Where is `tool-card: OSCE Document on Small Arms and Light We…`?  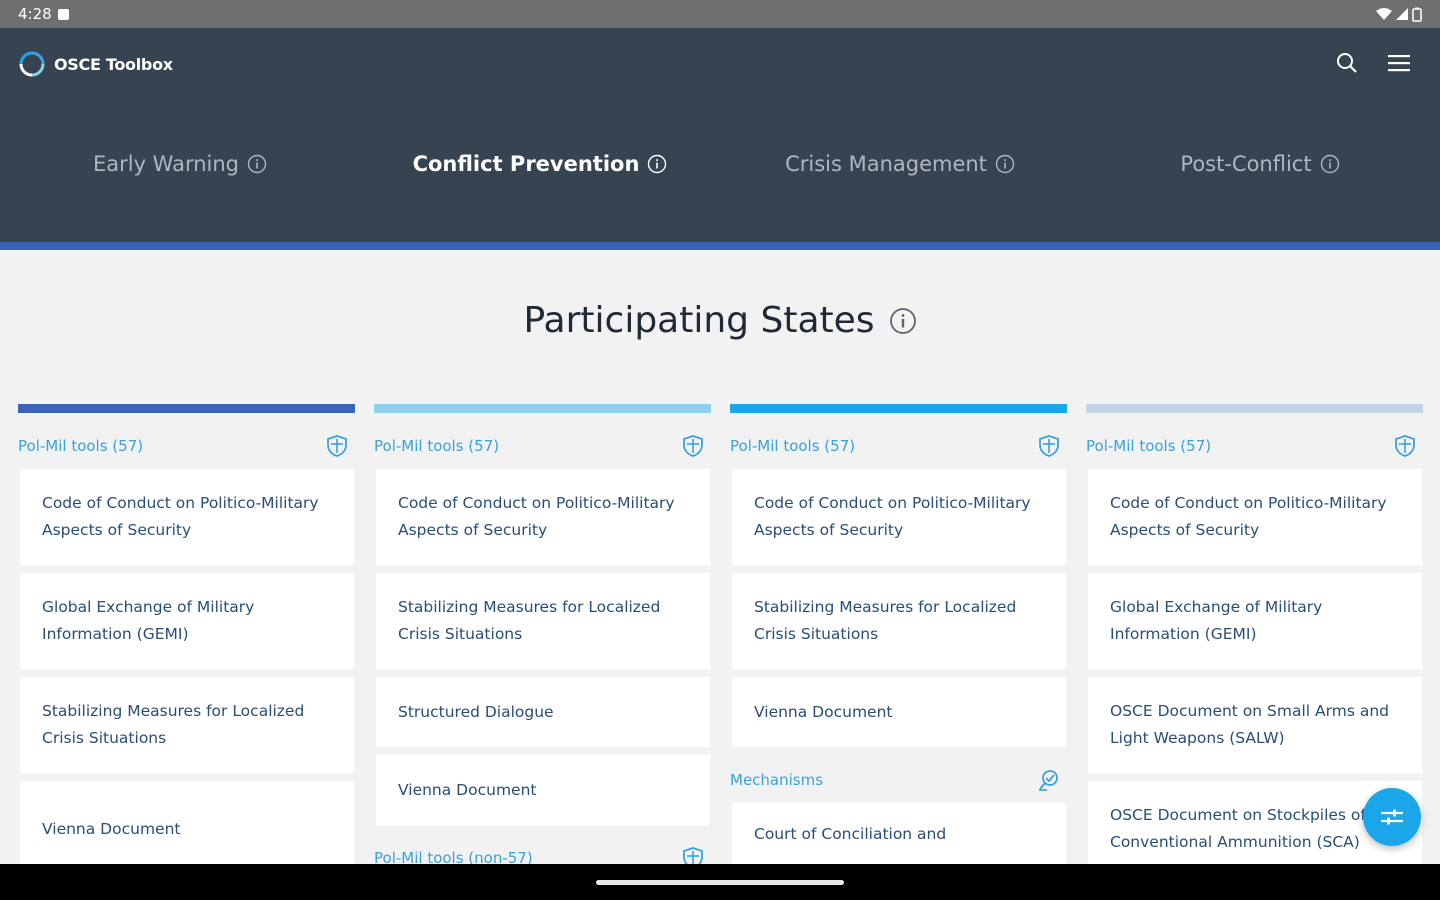
tool-card: OSCE Document on Small Arms and Light We… is located at coordinates (1255, 725).